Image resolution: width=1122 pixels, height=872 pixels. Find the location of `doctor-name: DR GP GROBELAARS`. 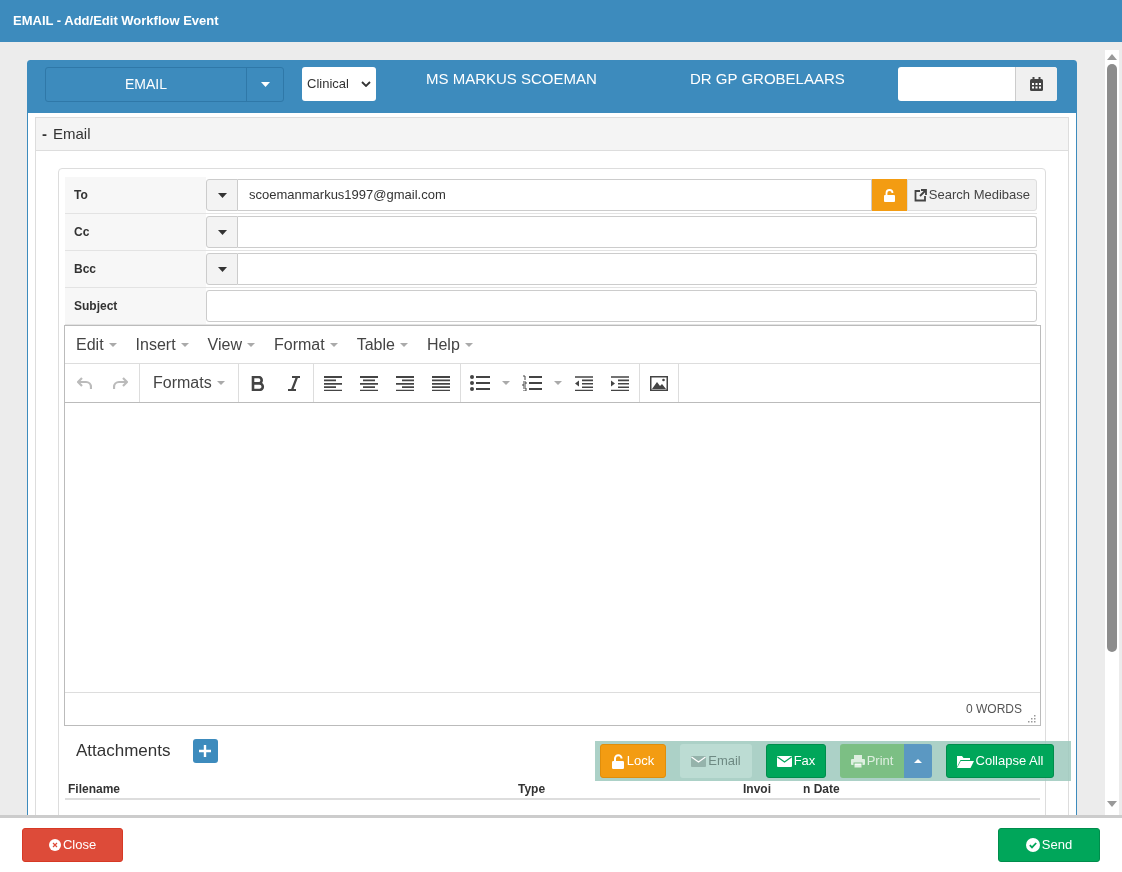

doctor-name: DR GP GROBELAARS is located at coordinates (768, 79).